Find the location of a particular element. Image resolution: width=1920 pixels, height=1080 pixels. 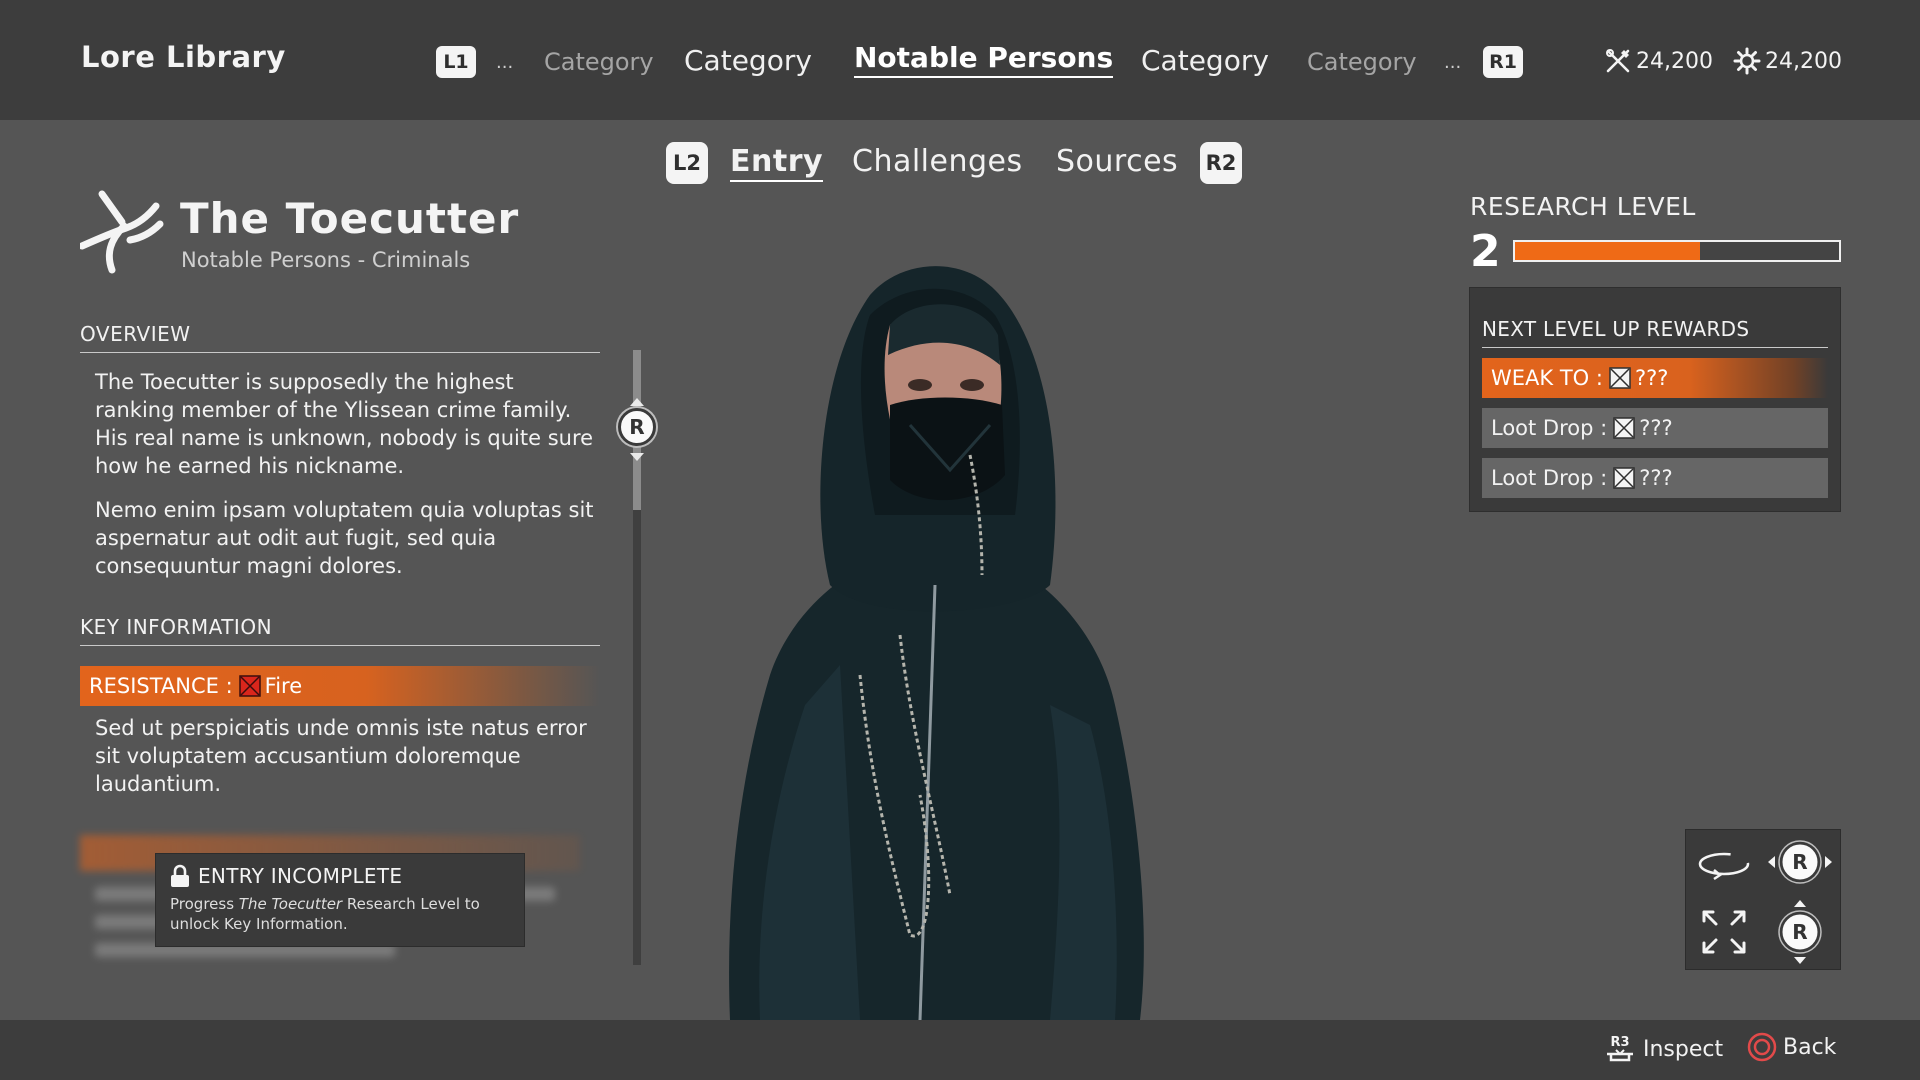

right-stick-scroll-prompt: R is located at coordinates (637, 427).